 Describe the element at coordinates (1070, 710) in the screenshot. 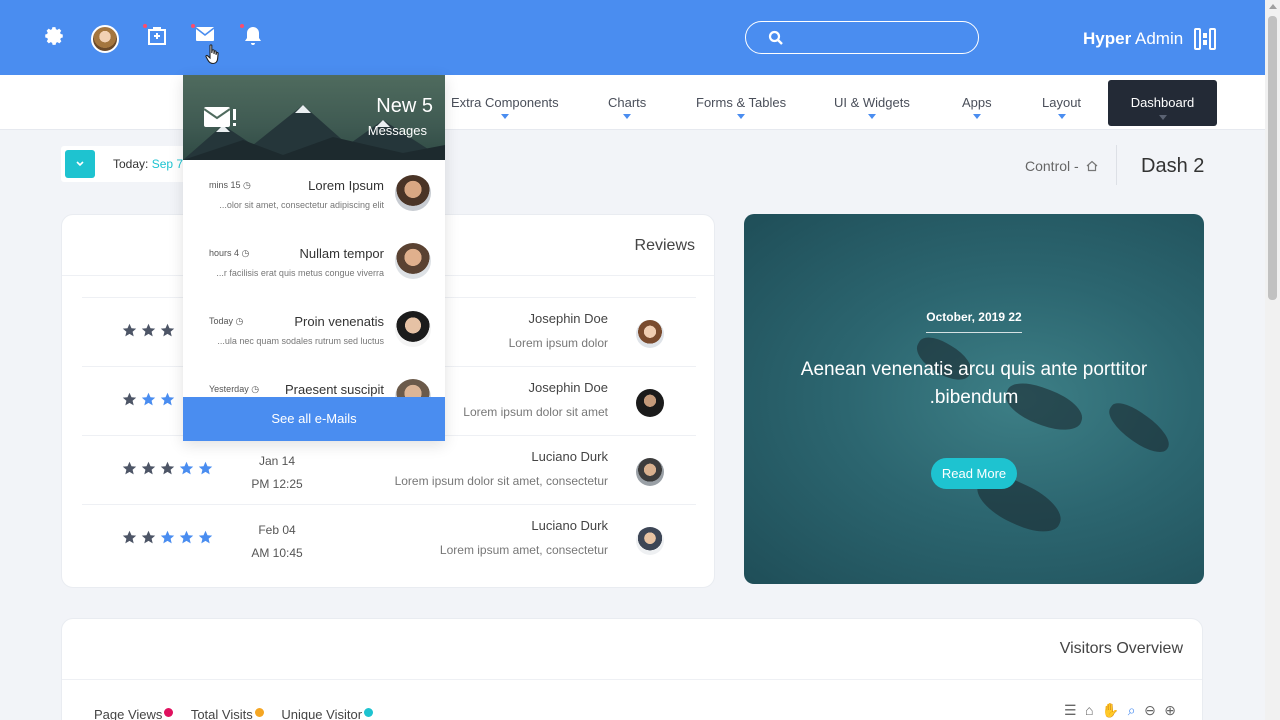

I see `menu-icon: ☰` at that location.